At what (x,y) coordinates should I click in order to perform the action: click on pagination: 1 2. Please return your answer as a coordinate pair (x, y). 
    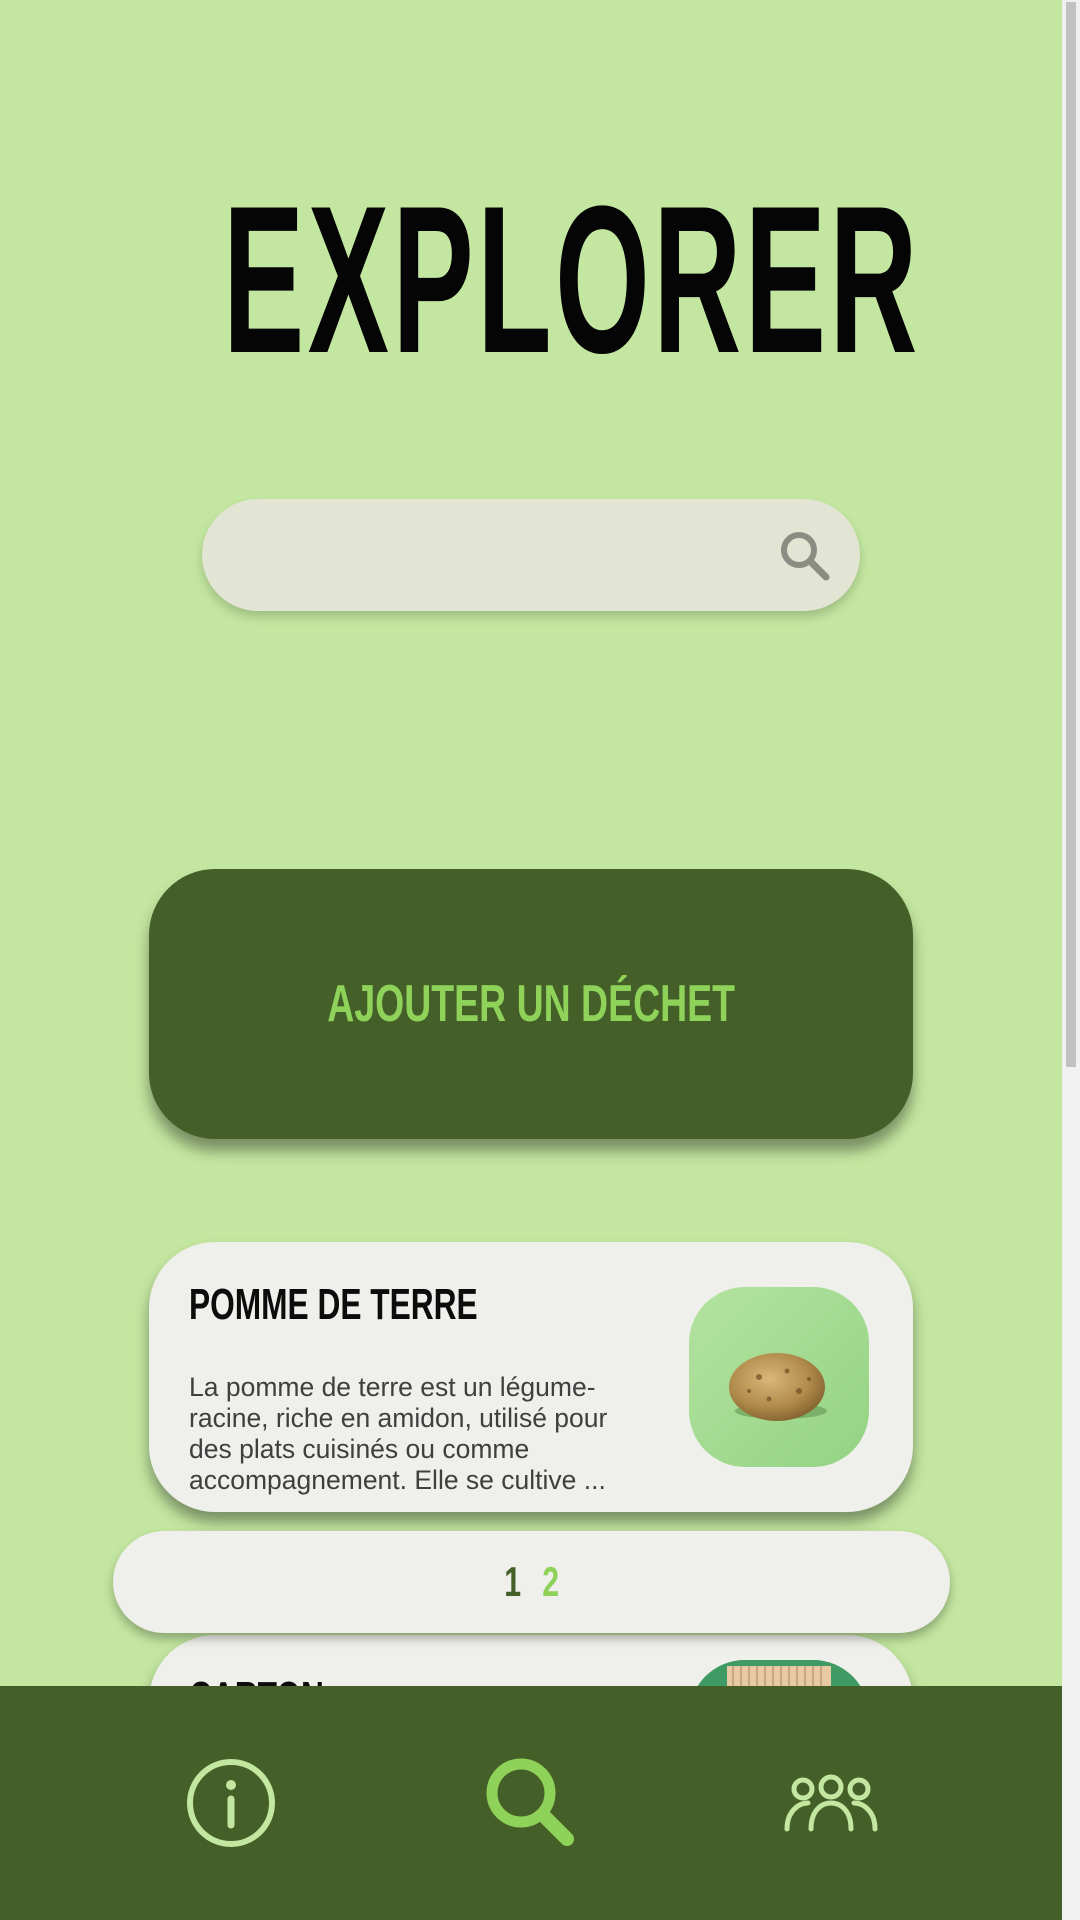
    Looking at the image, I should click on (531, 1582).